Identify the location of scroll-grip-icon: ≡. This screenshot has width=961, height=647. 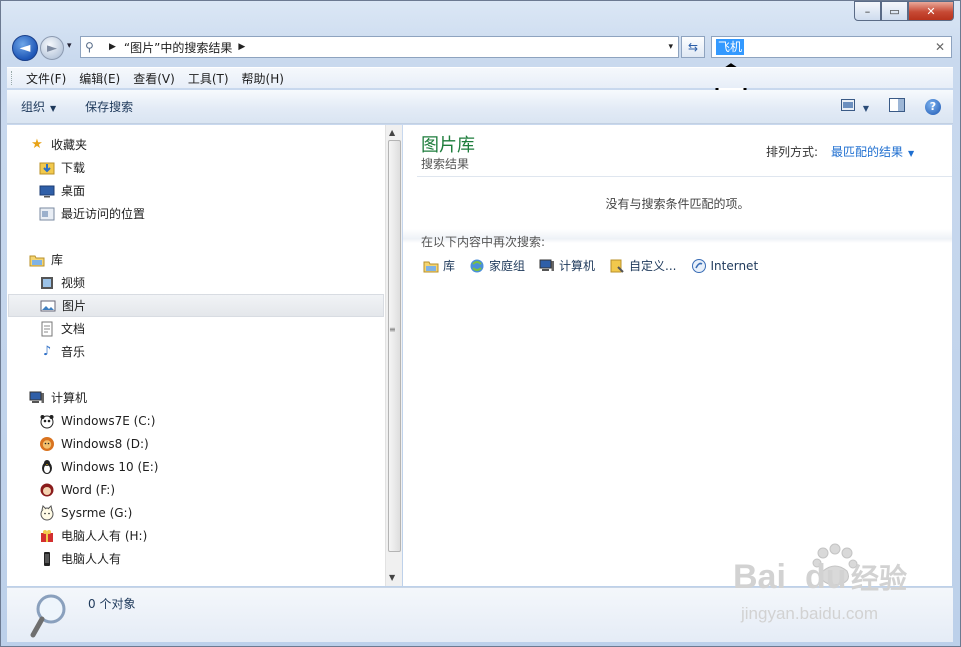
(392, 329).